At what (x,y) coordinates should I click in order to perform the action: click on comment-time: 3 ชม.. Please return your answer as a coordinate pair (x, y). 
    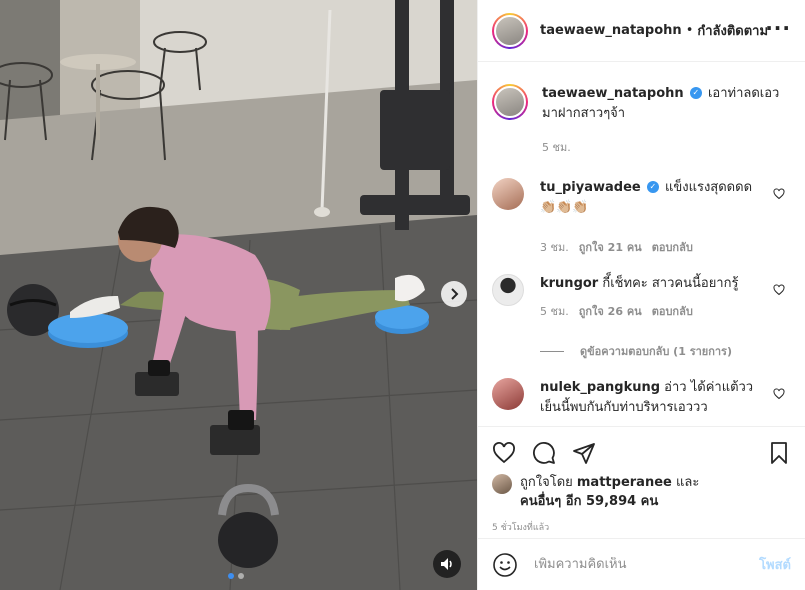
    Looking at the image, I should click on (554, 247).